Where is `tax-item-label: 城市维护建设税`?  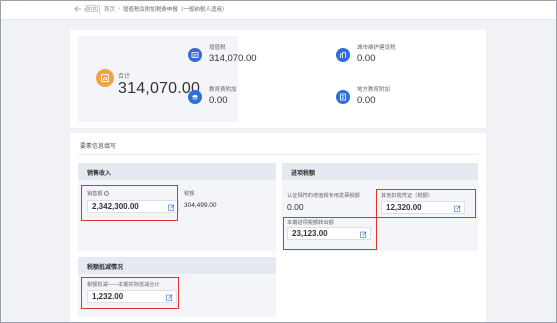 tax-item-label: 城市维护建设税 is located at coordinates (376, 48).